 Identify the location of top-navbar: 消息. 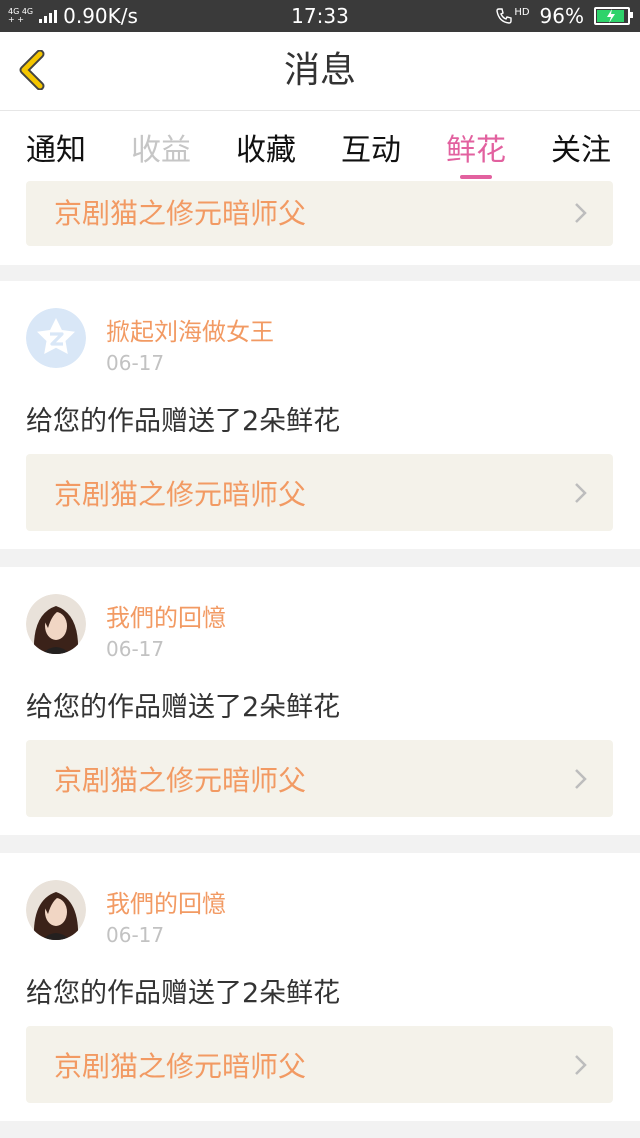
(320, 71).